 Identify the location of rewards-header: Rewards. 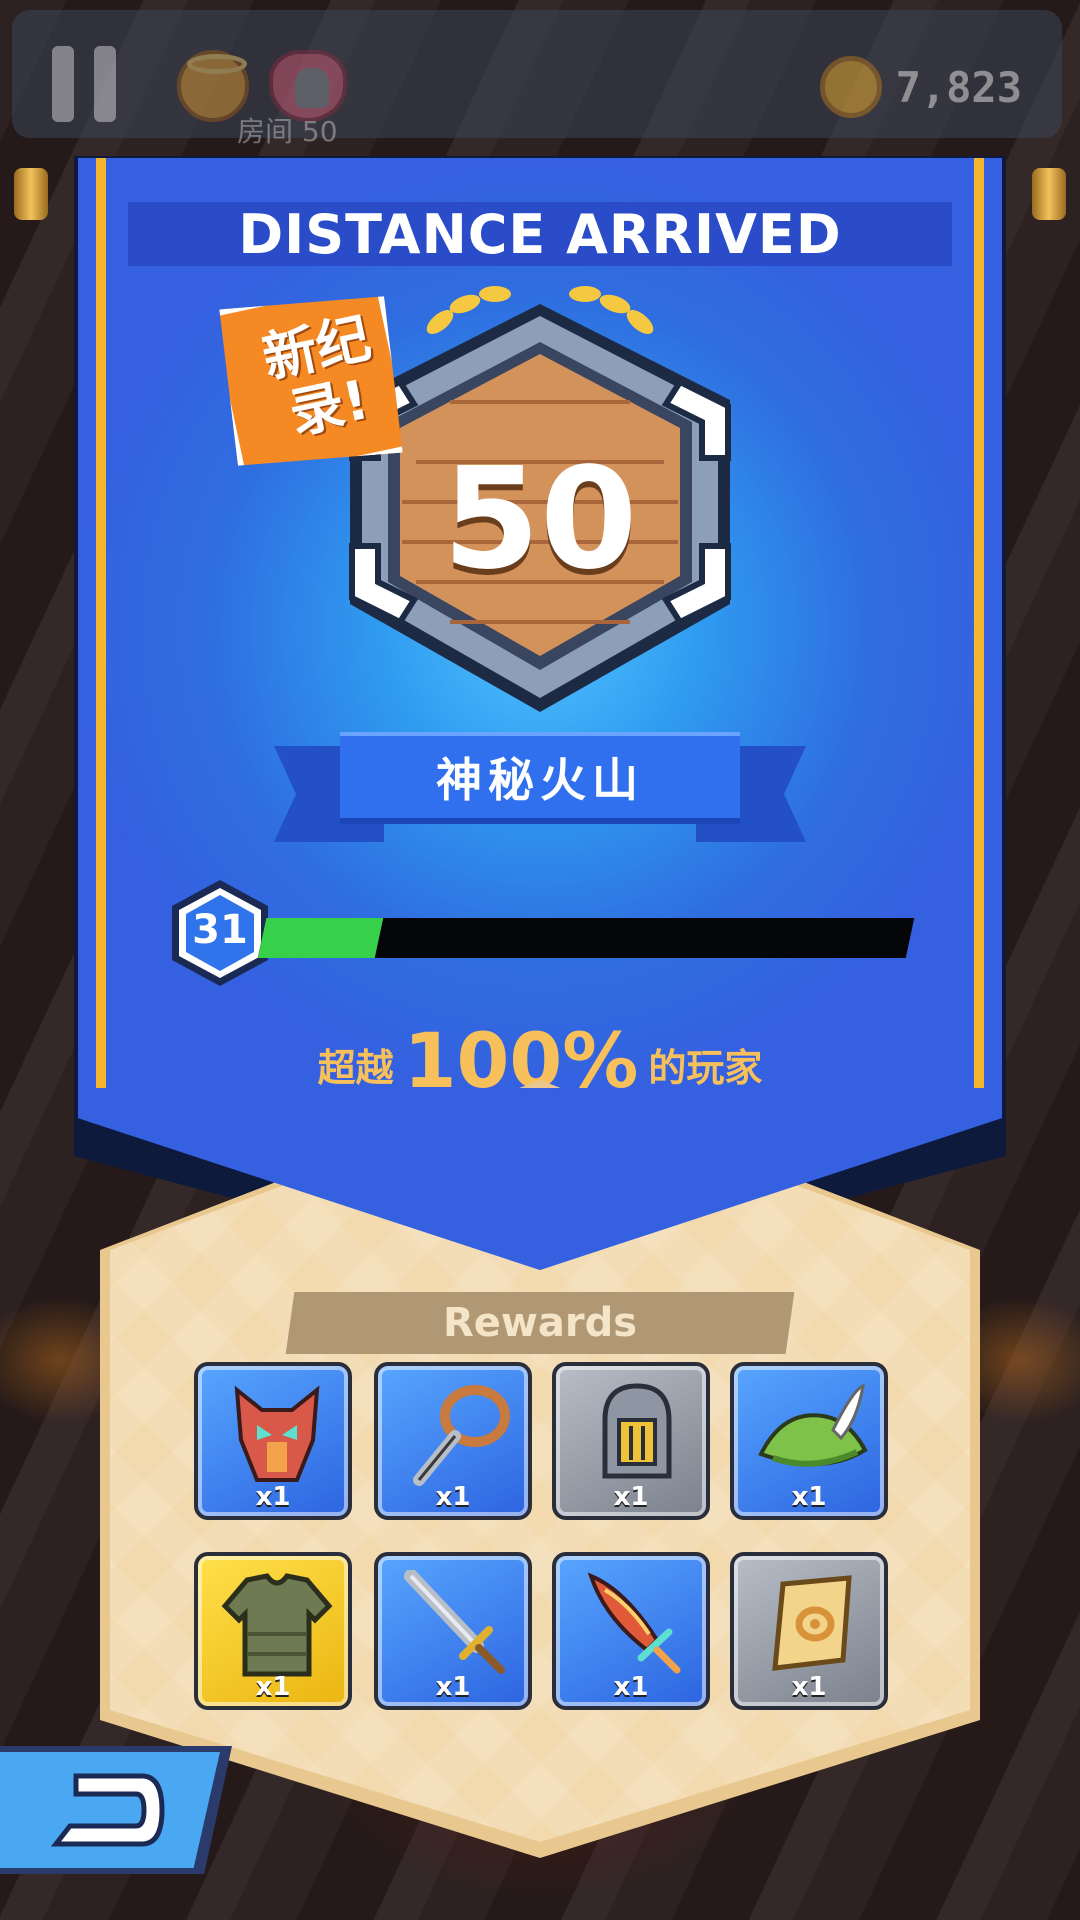
(540, 1323).